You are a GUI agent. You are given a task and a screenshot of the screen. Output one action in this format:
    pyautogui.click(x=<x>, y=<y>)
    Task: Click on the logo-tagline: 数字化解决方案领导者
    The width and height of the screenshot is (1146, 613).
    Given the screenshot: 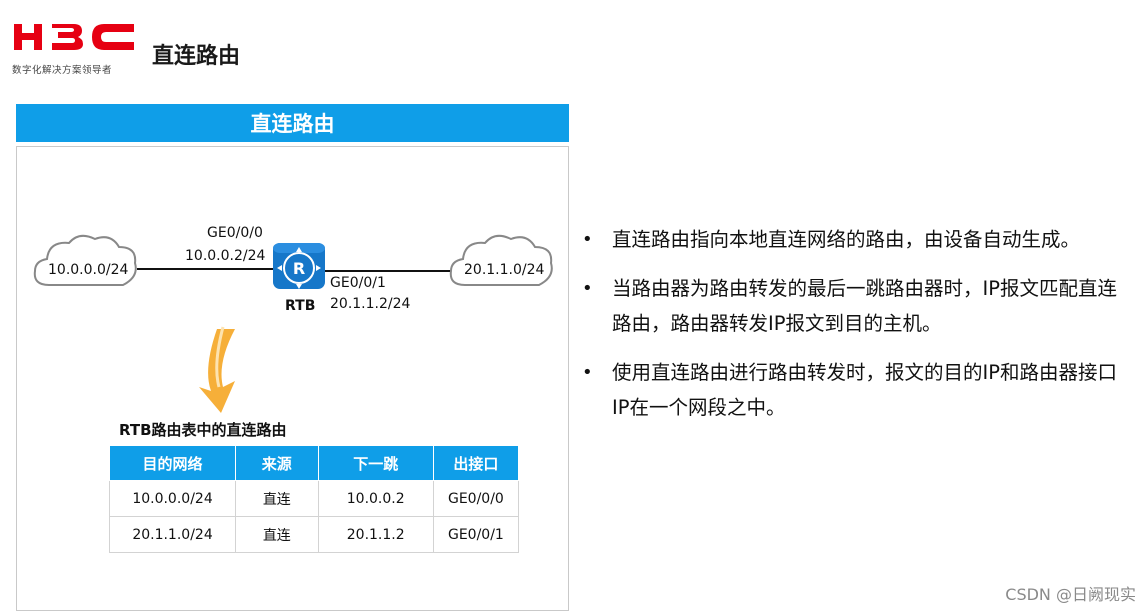 What is the action you would take?
    pyautogui.click(x=62, y=70)
    